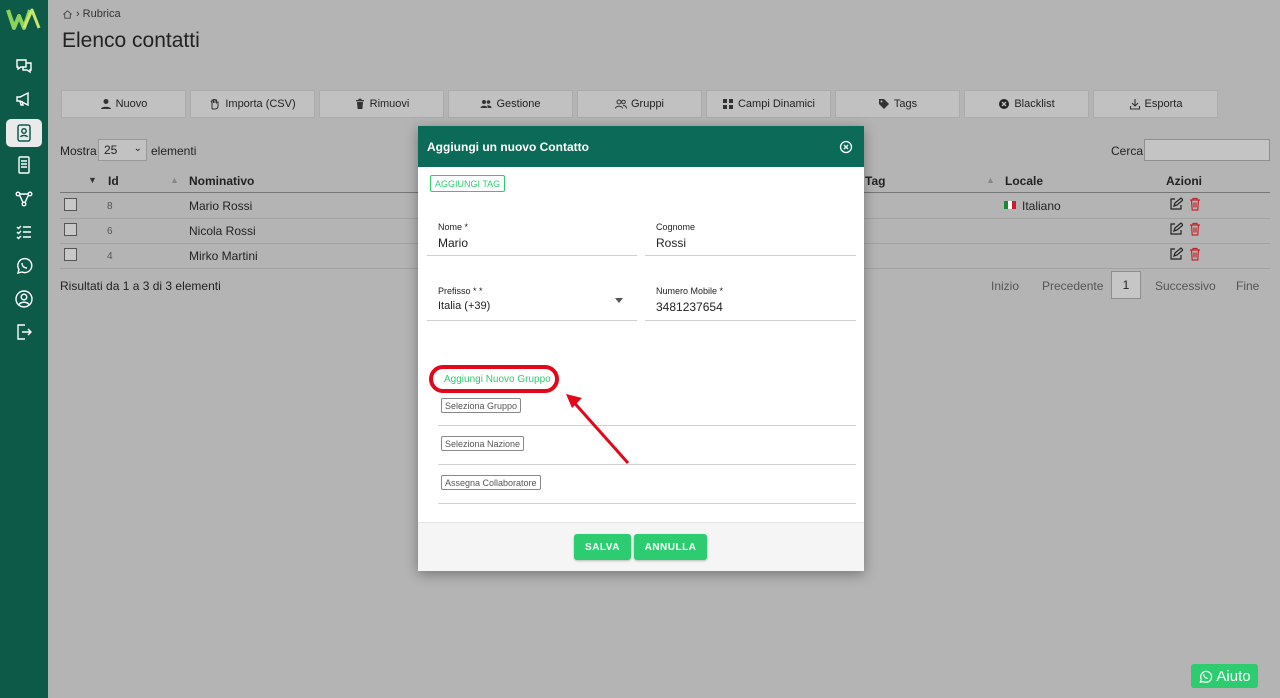 The height and width of the screenshot is (698, 1280). Describe the element at coordinates (647, 445) in the screenshot. I see `nation-select-row: Seleziona Nazione` at that location.